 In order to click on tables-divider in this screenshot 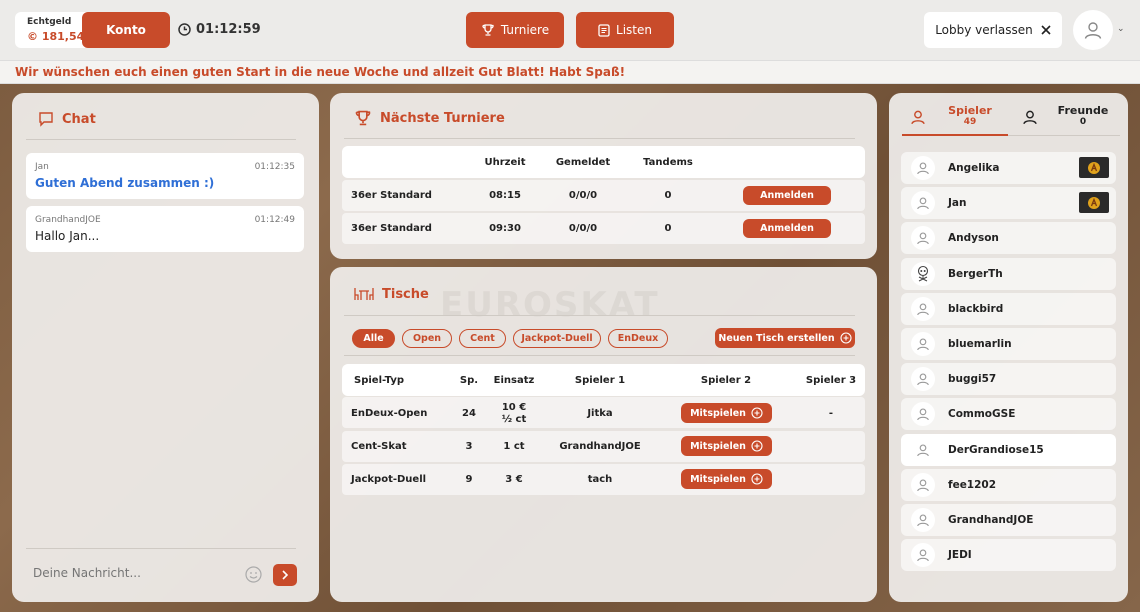, I will do `click(599, 315)`.